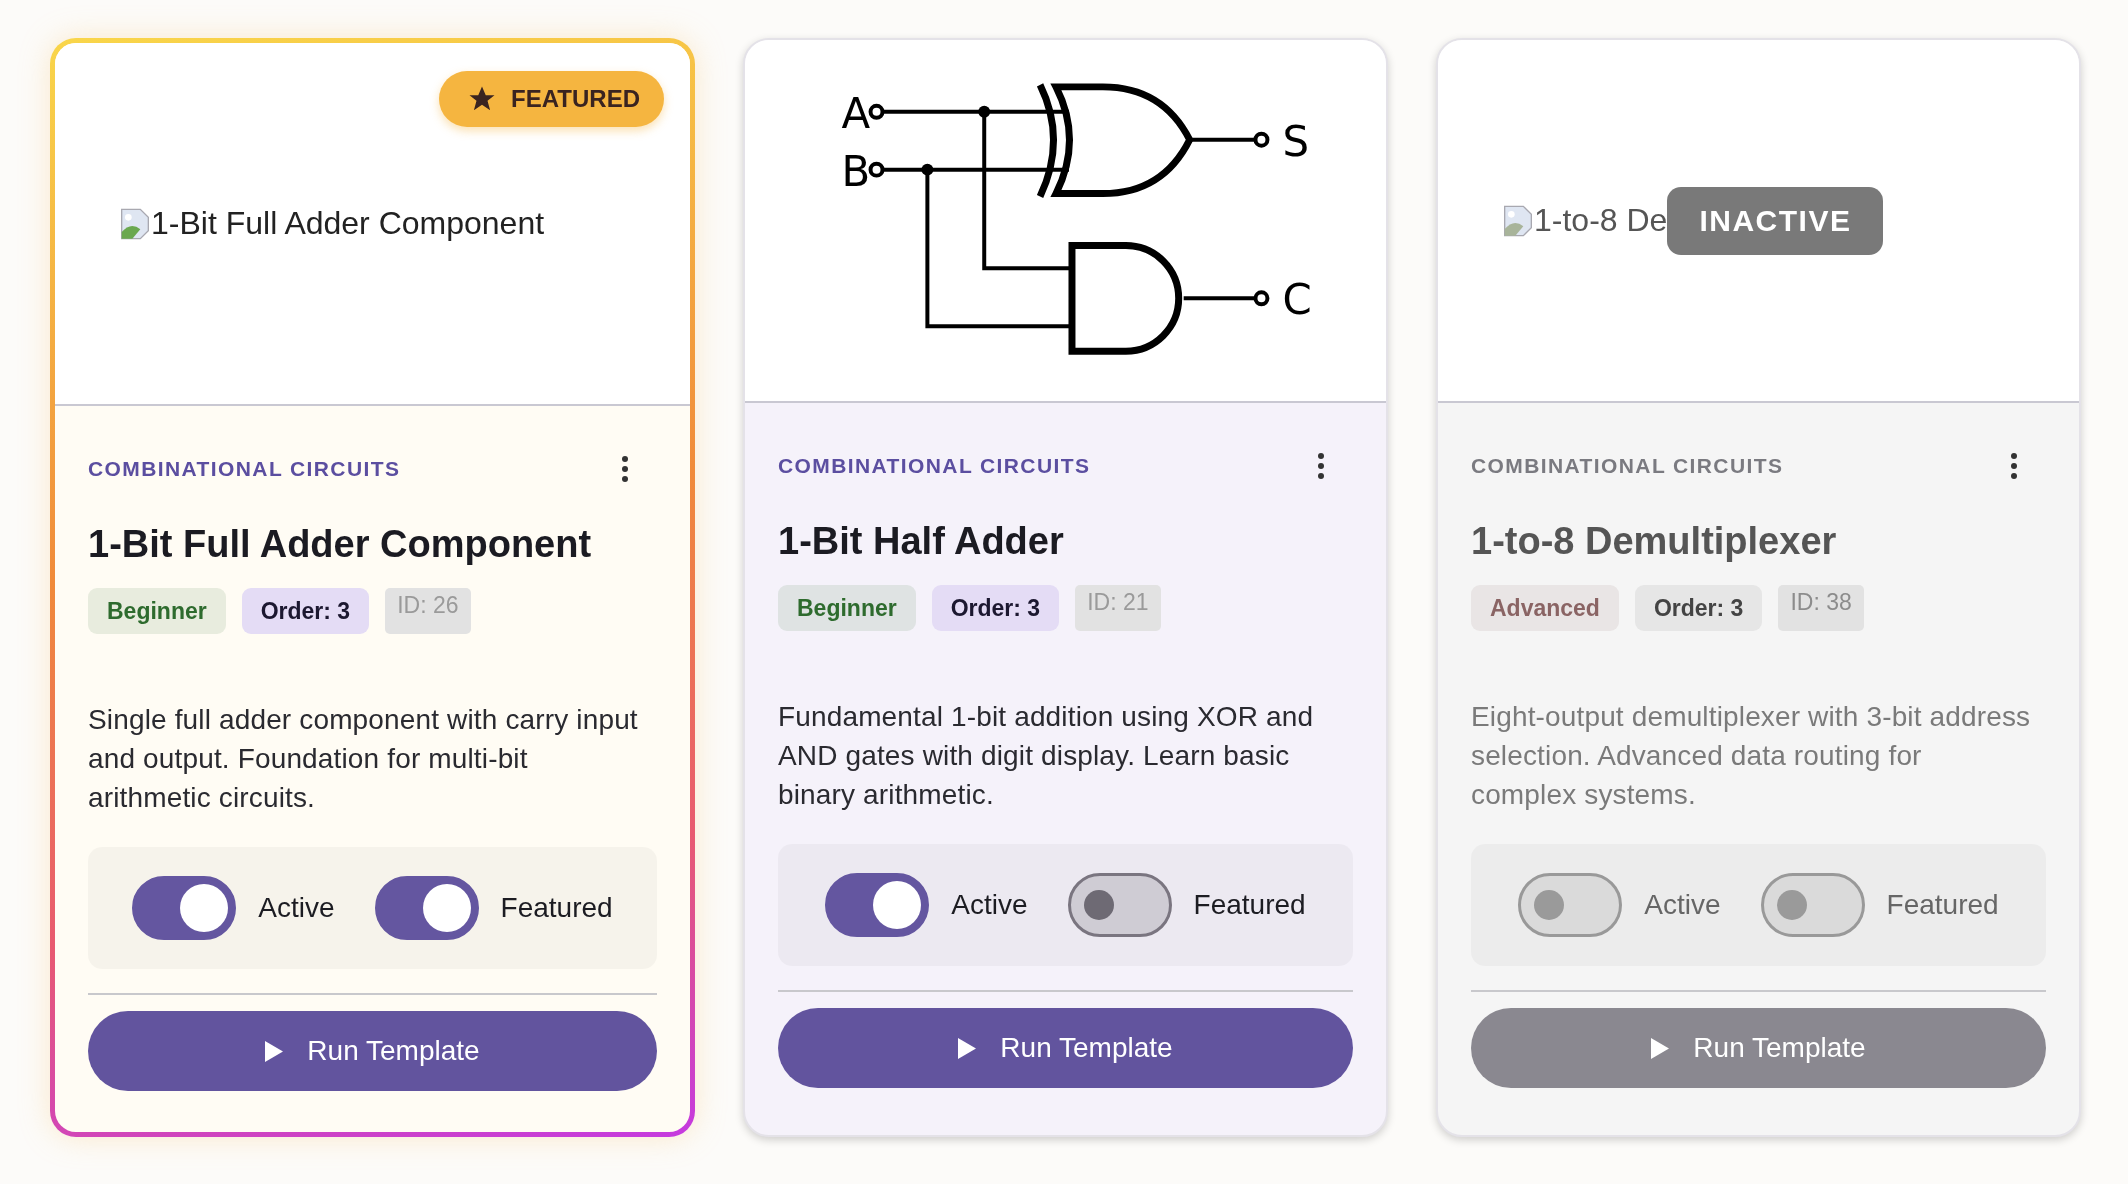 The image size is (2128, 1184). I want to click on circuit-label: C, so click(1297, 300).